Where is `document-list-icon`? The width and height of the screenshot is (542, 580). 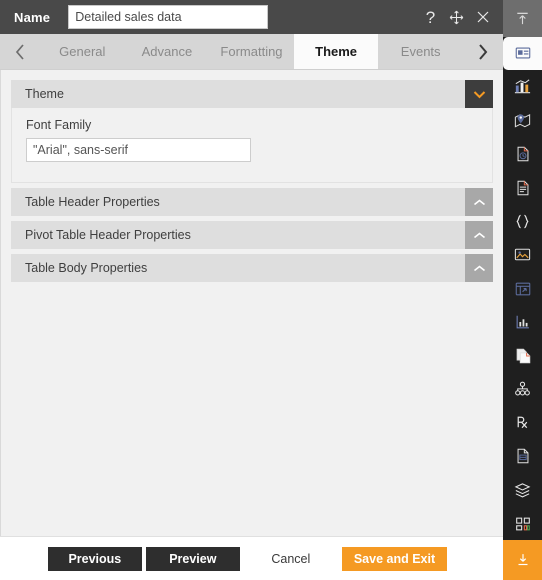 document-list-icon is located at coordinates (522, 457).